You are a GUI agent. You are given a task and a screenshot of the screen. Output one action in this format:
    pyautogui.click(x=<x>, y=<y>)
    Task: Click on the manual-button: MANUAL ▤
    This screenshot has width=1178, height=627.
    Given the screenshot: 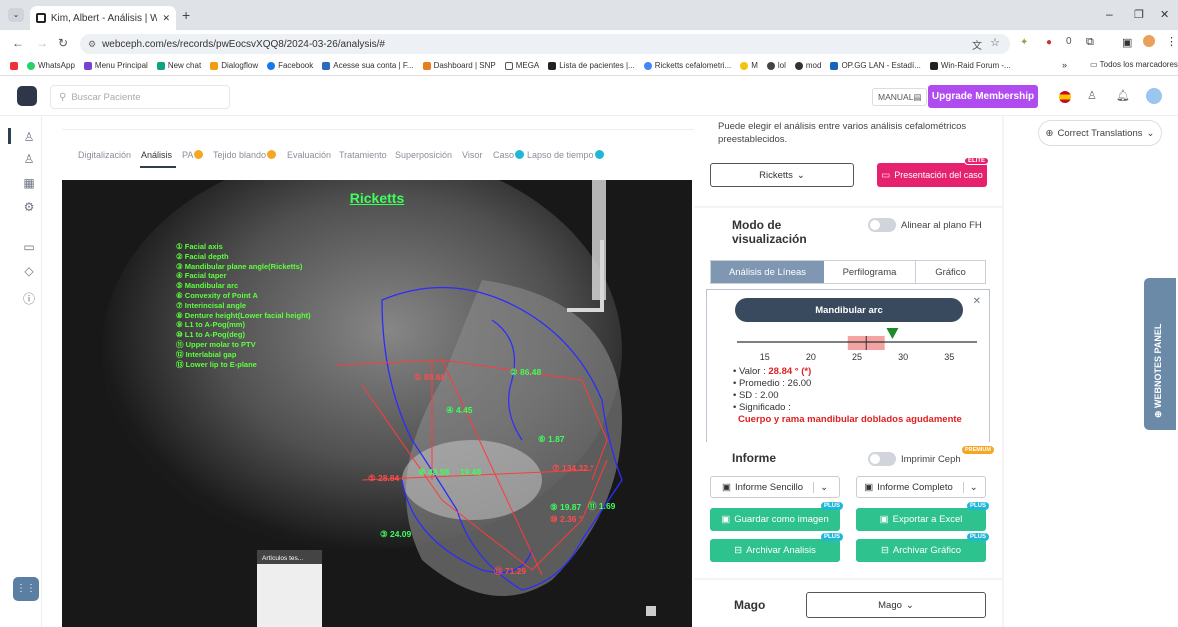 What is the action you would take?
    pyautogui.click(x=900, y=97)
    